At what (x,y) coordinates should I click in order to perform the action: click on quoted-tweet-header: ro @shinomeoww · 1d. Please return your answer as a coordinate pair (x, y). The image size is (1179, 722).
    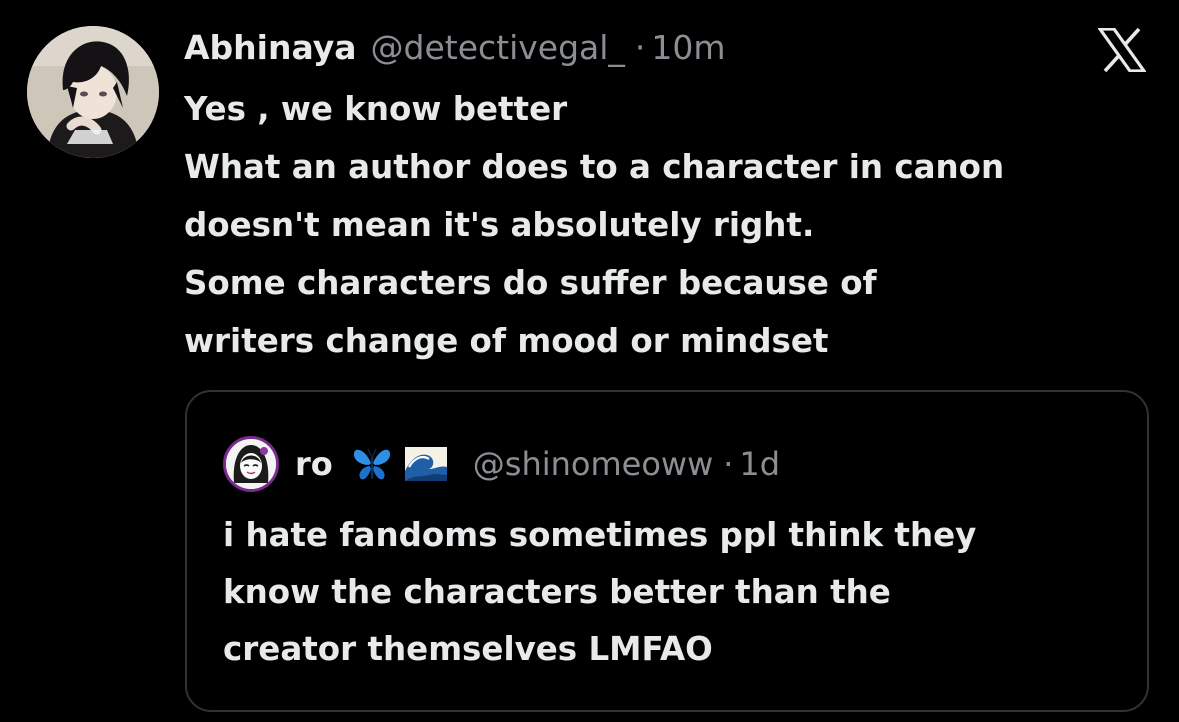
    Looking at the image, I should click on (501, 464).